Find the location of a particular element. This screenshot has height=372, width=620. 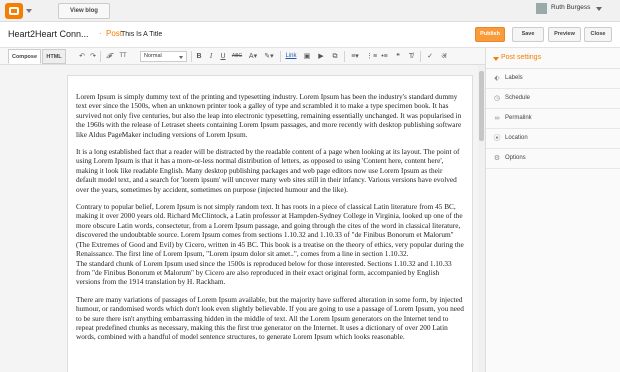

insert-video-icon: ▶ is located at coordinates (321, 56).